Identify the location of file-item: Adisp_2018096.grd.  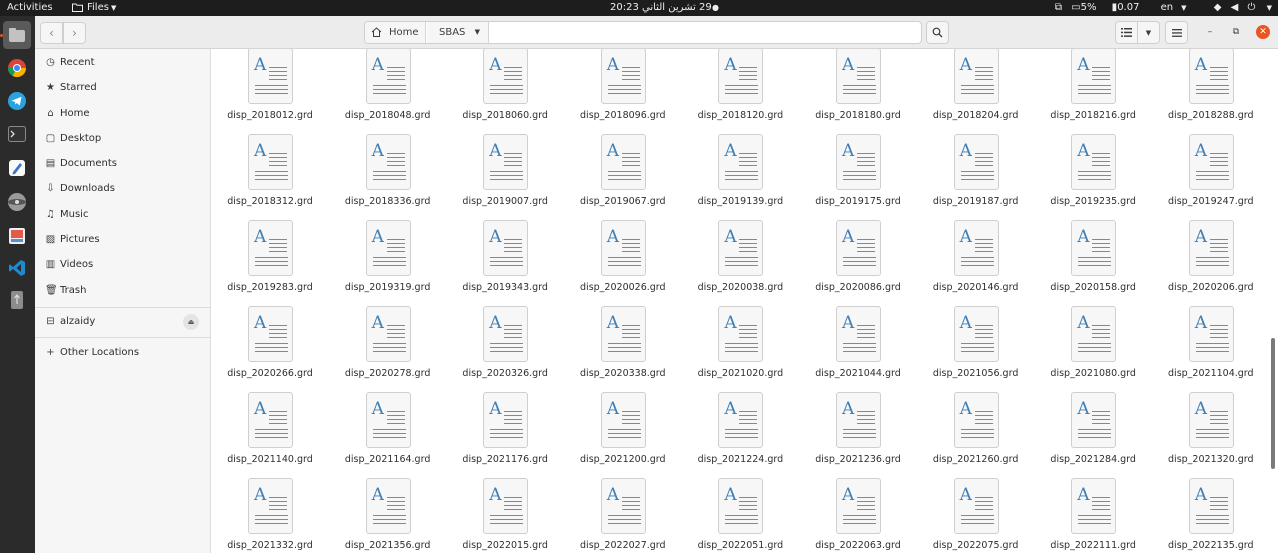
(623, 92).